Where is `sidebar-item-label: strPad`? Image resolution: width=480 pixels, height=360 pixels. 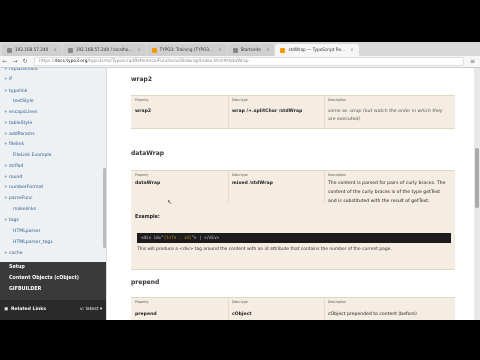
sidebar-item-label: strPad is located at coordinates (16, 166).